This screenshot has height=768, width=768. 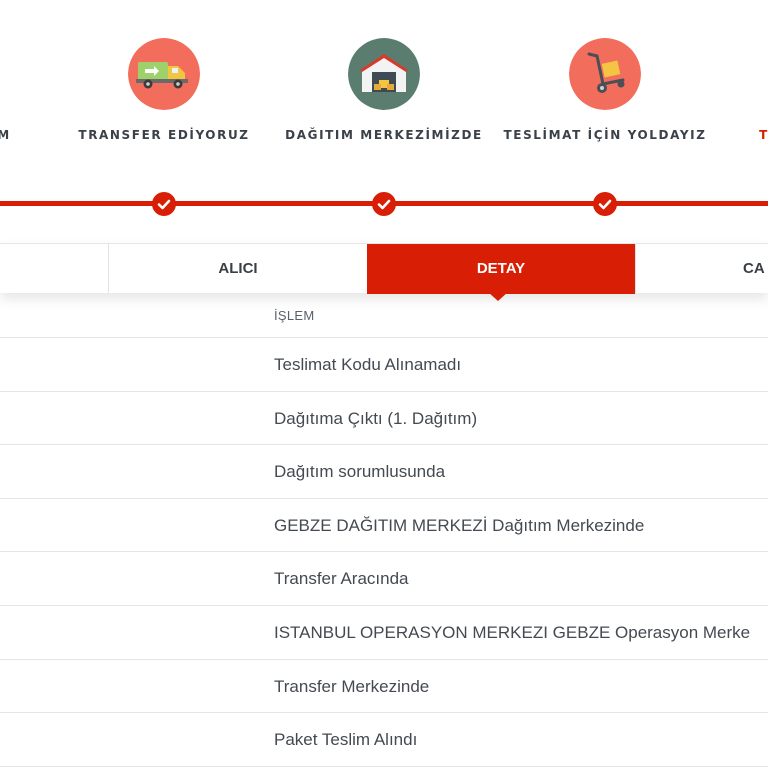 I want to click on step-label-4: T, so click(x=763, y=135).